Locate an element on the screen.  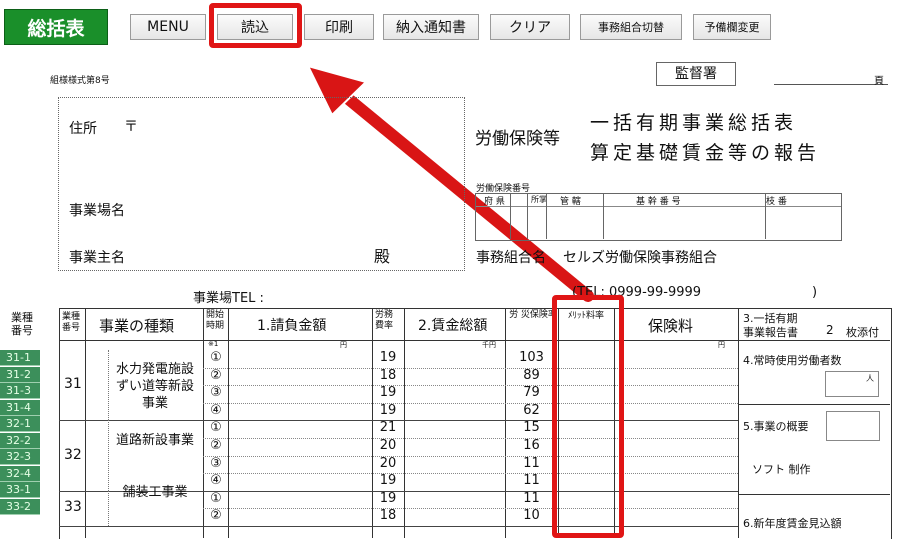
sidebar-code: 31-3 is located at coordinates (20, 391).